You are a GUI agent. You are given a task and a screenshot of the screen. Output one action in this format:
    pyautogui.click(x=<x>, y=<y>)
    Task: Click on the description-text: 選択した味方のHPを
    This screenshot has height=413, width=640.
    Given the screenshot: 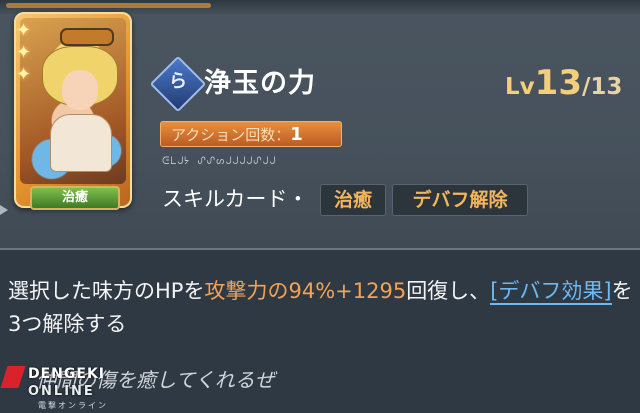 What is the action you would take?
    pyautogui.click(x=106, y=291)
    